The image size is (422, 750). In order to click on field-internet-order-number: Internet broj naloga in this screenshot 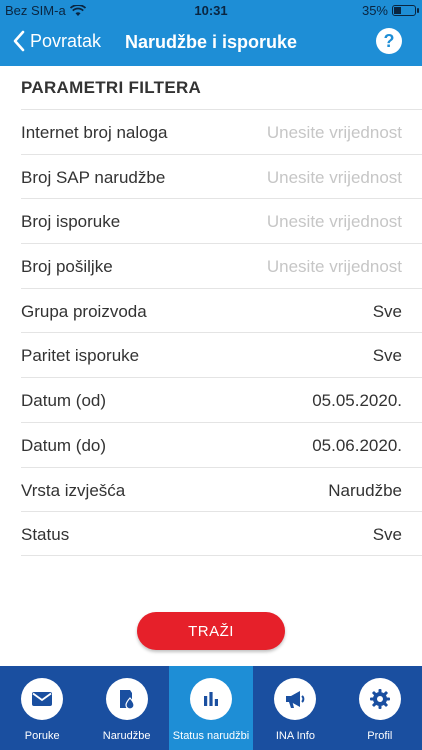, I will do `click(221, 131)`.